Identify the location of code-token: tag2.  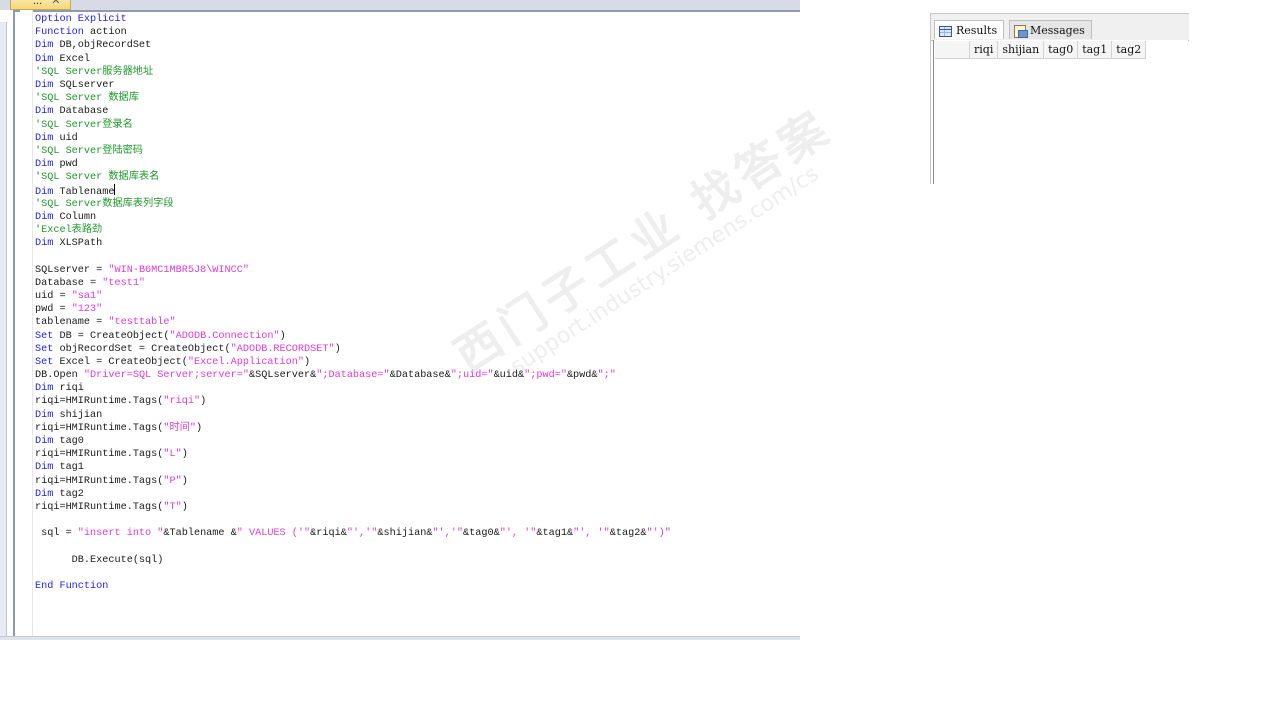
(68, 494).